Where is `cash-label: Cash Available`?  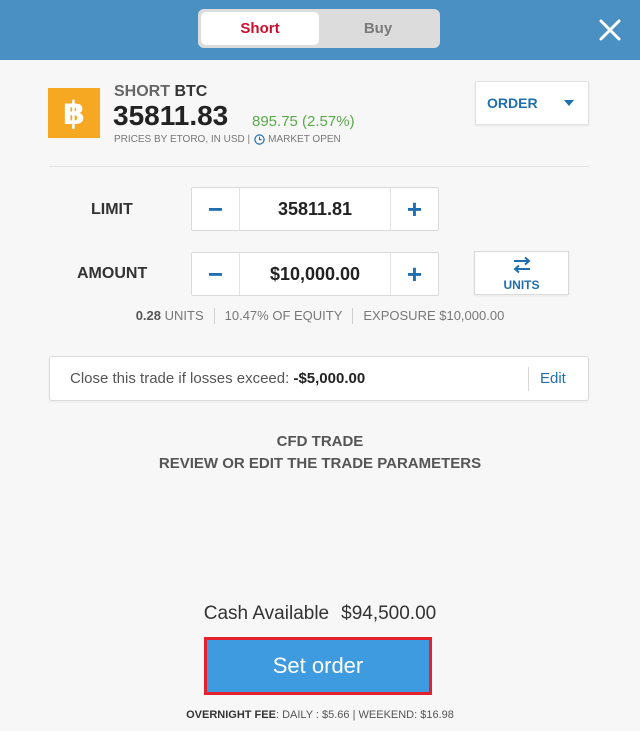 cash-label: Cash Available is located at coordinates (266, 613).